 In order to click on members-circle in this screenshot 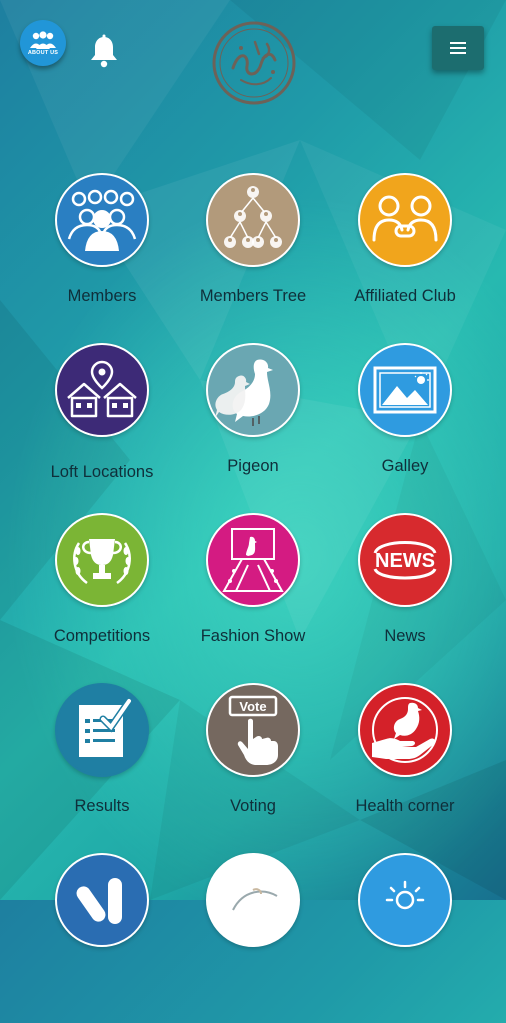, I will do `click(102, 220)`.